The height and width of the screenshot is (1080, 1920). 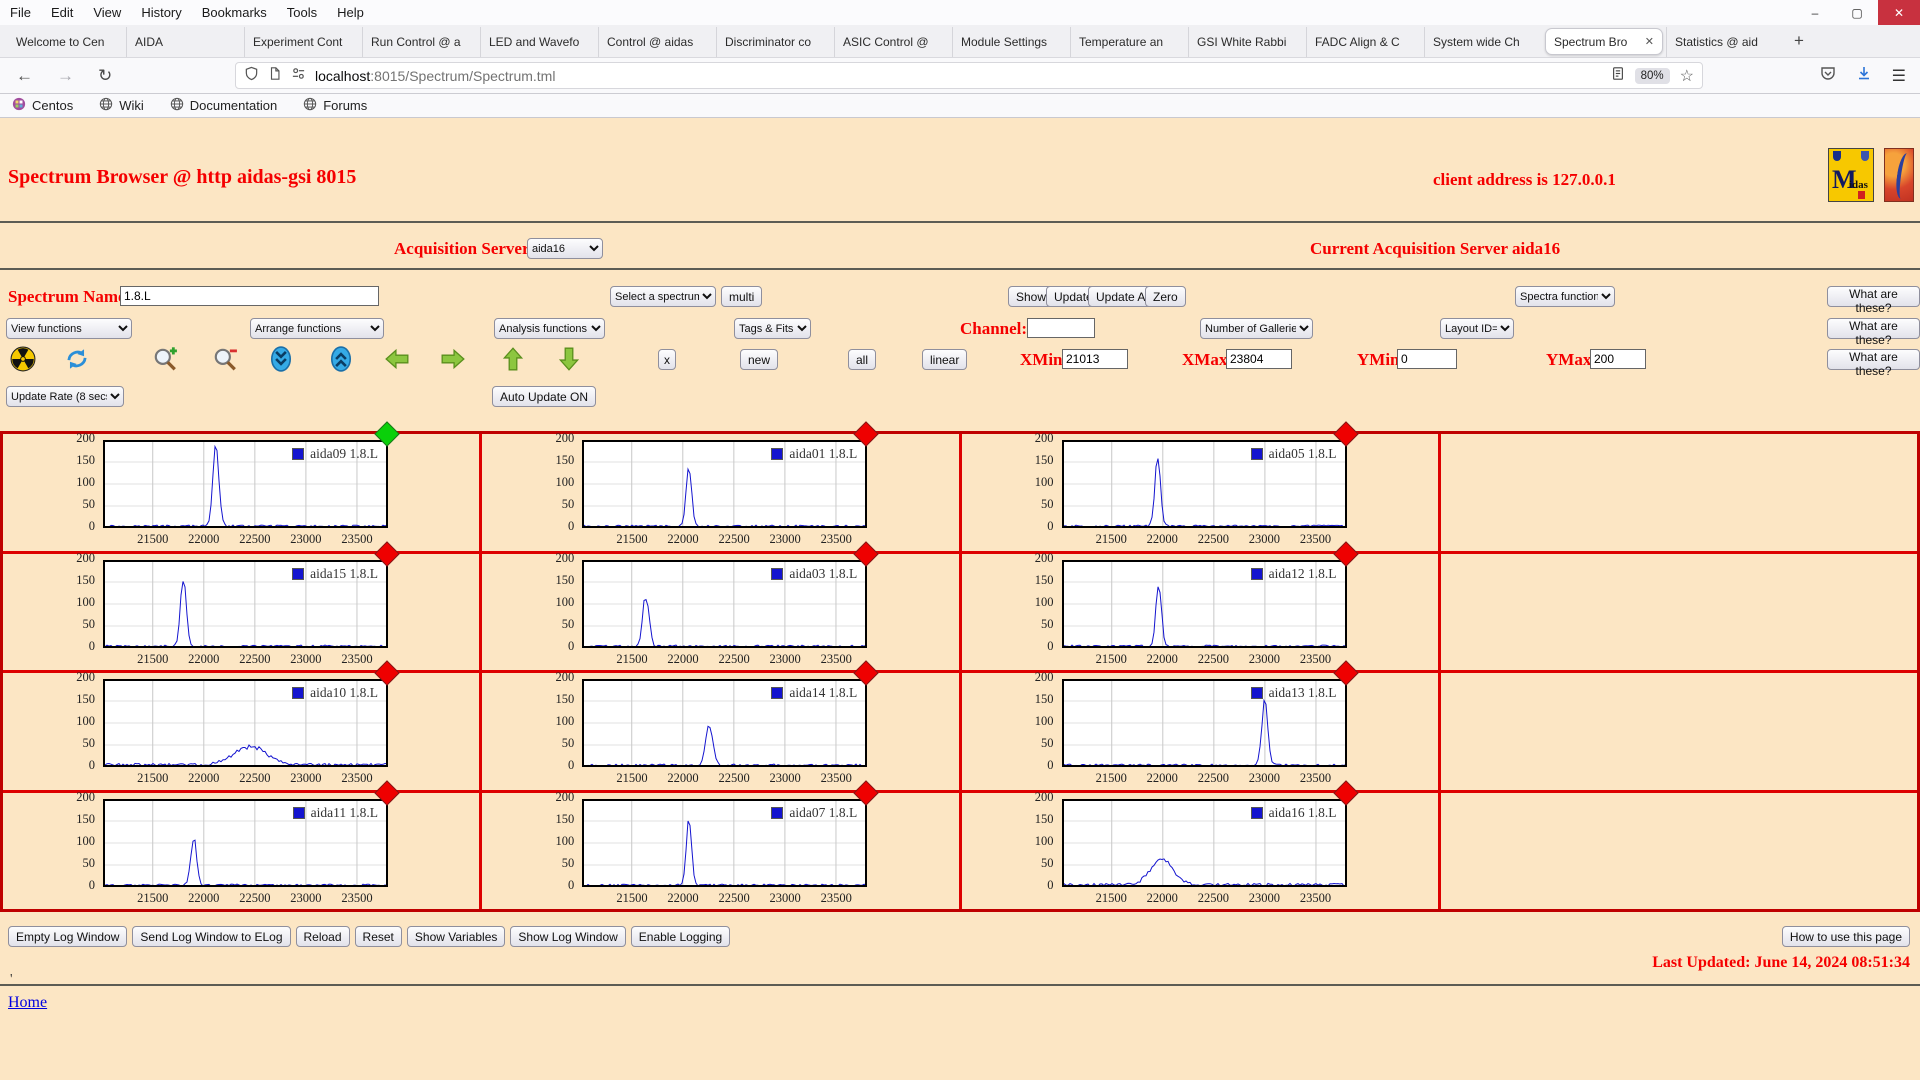 I want to click on what-are-these-button-2: What are these?, so click(x=1873, y=332).